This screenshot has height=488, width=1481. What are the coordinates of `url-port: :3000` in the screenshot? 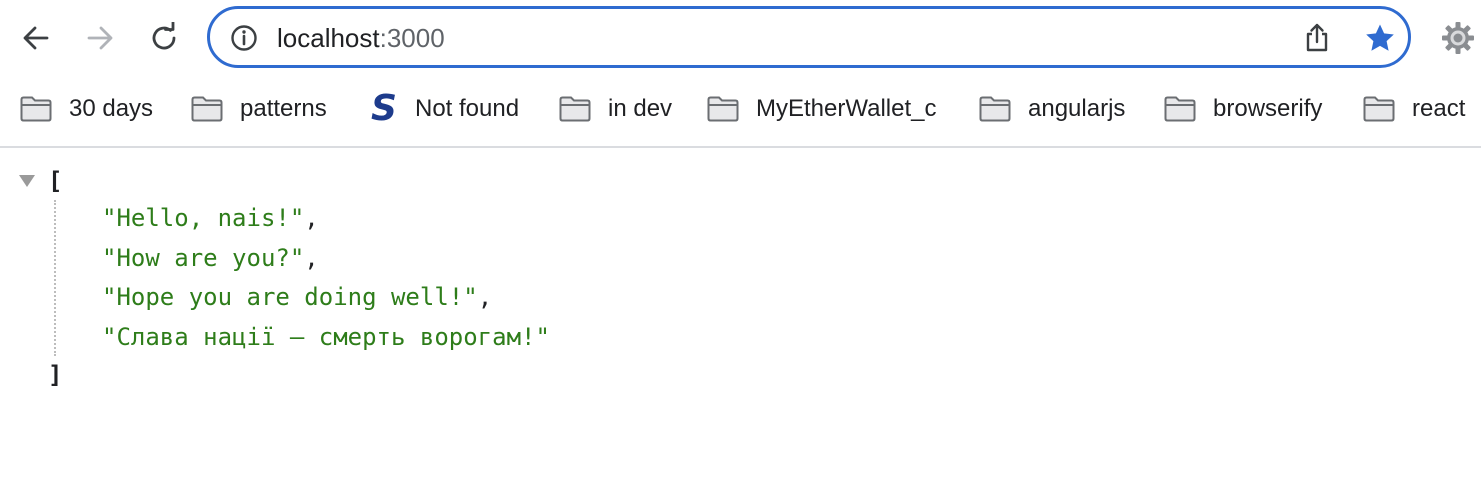 It's located at (412, 38).